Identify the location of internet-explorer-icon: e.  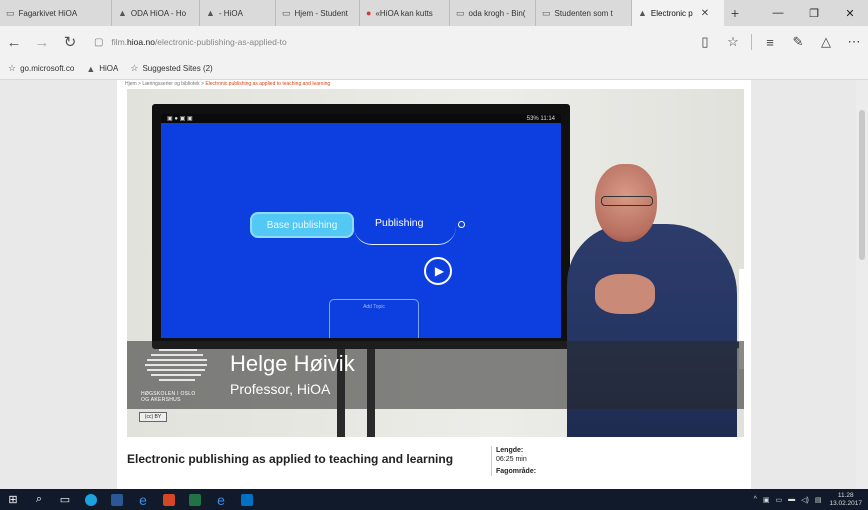
(221, 499).